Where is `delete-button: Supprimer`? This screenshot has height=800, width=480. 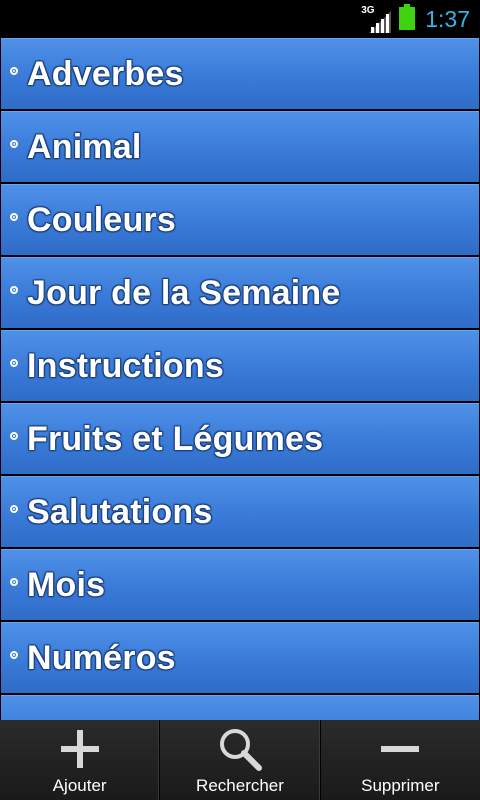 delete-button: Supprimer is located at coordinates (400, 760).